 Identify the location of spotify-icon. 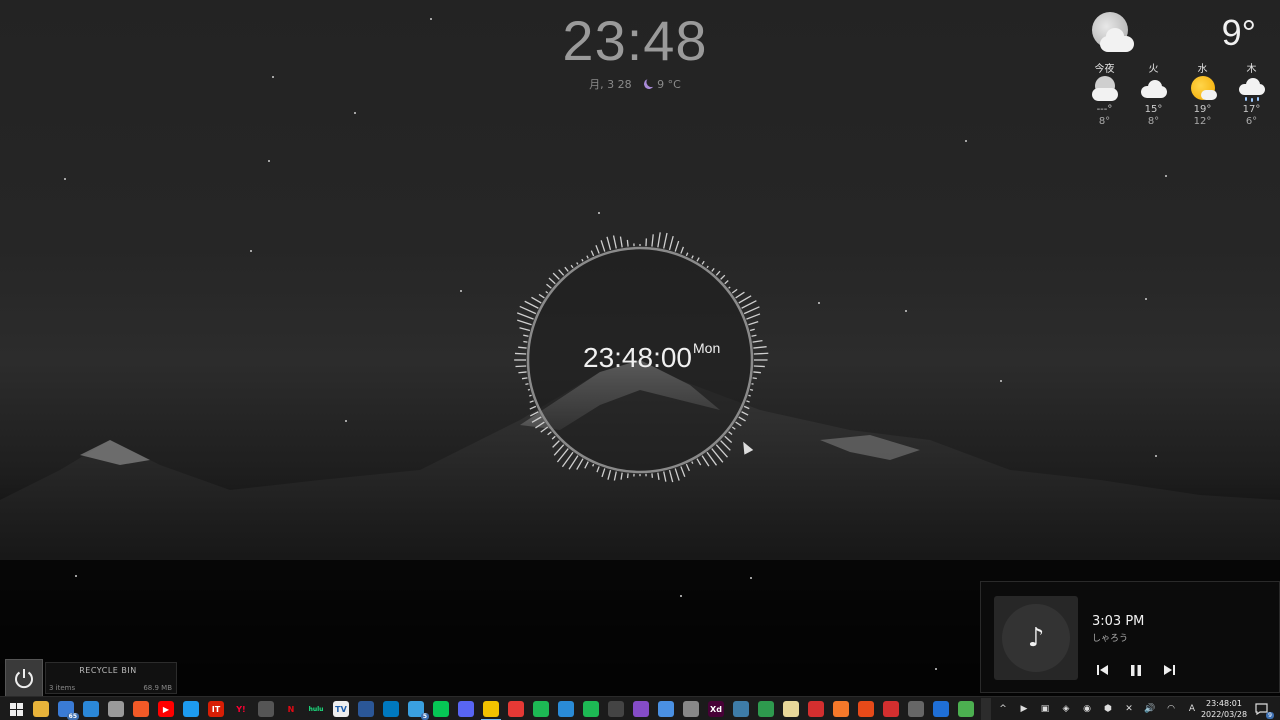
(541, 709).